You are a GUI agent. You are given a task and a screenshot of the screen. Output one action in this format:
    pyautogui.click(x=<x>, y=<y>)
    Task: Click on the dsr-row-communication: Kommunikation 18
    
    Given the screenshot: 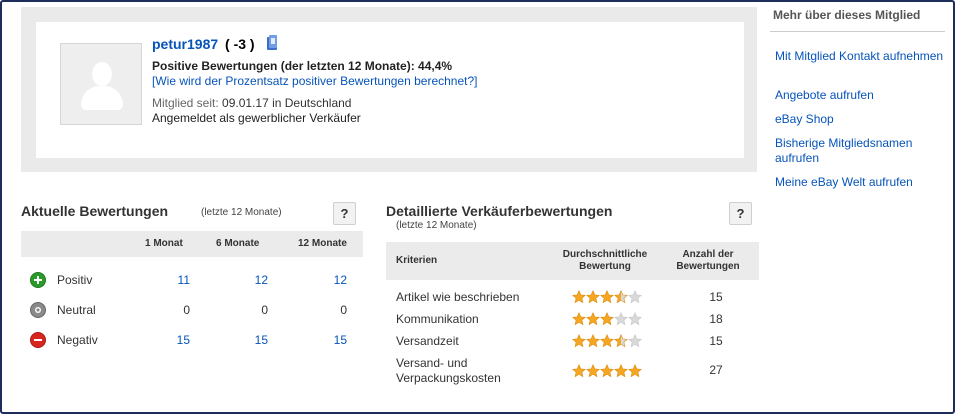 What is the action you would take?
    pyautogui.click(x=572, y=320)
    